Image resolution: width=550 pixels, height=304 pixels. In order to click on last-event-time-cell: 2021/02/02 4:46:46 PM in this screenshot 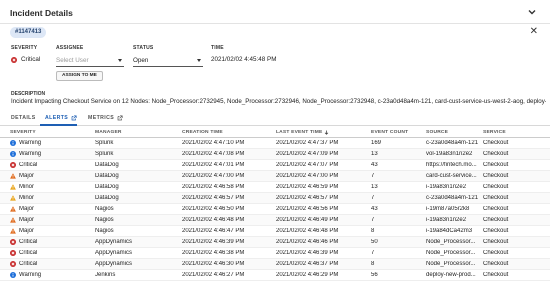, I will do `click(307, 242)`.